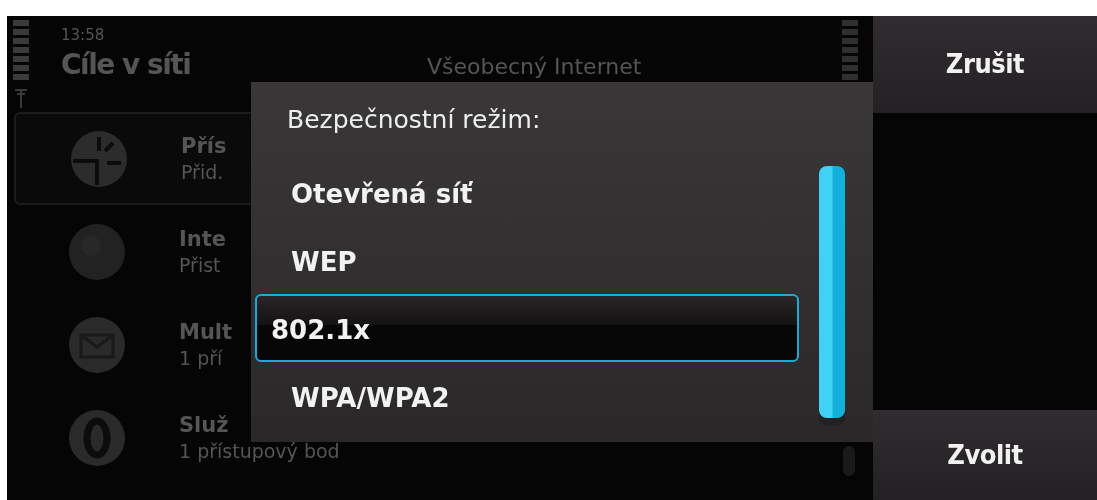 Image resolution: width=1097 pixels, height=500 pixels. I want to click on item-title: Inte, so click(203, 239).